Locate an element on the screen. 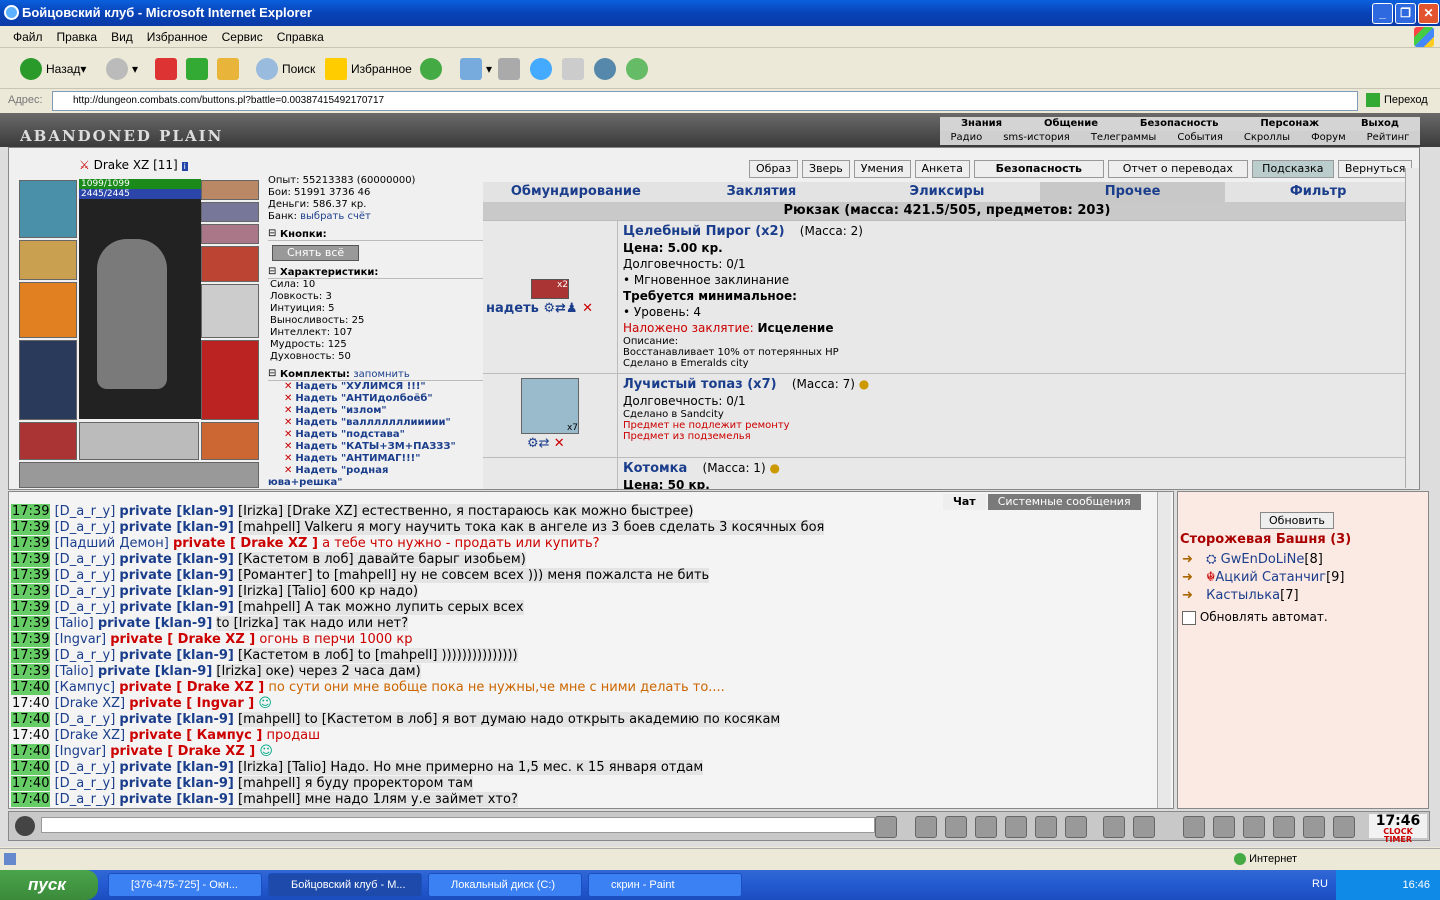 The image size is (1440, 900). kits-section: Комплекты: запомнить is located at coordinates (375, 374).